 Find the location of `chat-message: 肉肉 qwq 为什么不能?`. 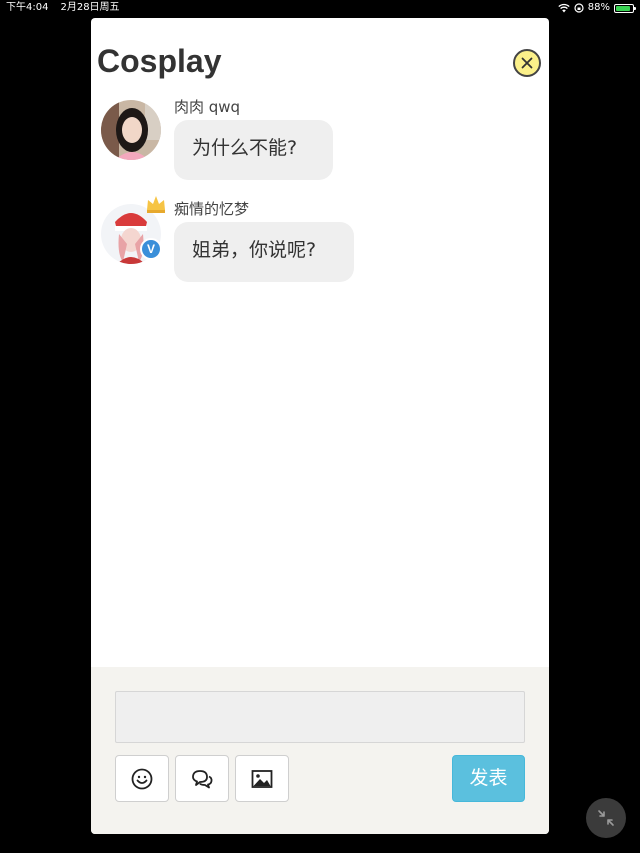

chat-message: 肉肉 qwq 为什么不能? is located at coordinates (320, 141).